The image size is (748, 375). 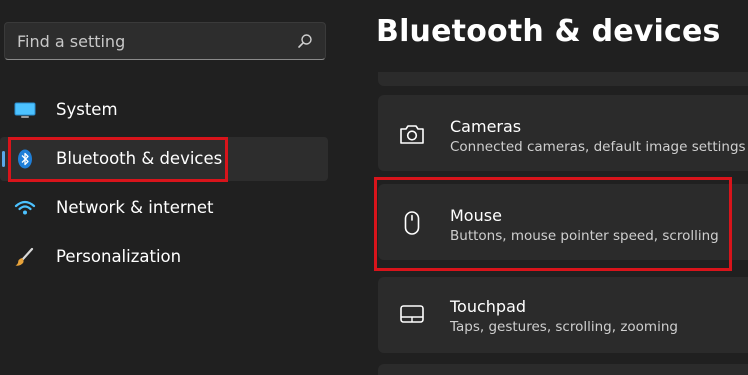 What do you see at coordinates (564, 327) in the screenshot?
I see `card-subtitle: Taps, gestures, scrolling, zooming` at bounding box center [564, 327].